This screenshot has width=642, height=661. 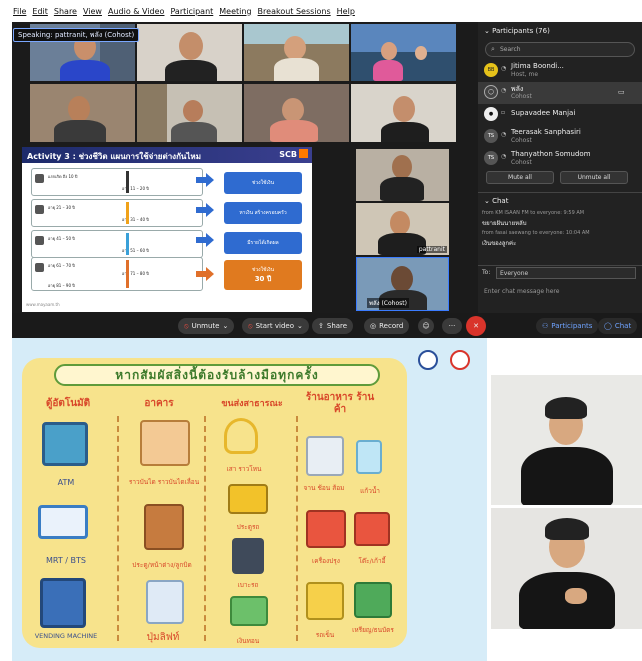 What do you see at coordinates (533, 213) in the screenshot?
I see `chat-meta: from KM ISAAN FM to everyone: 9:59 AM` at bounding box center [533, 213].